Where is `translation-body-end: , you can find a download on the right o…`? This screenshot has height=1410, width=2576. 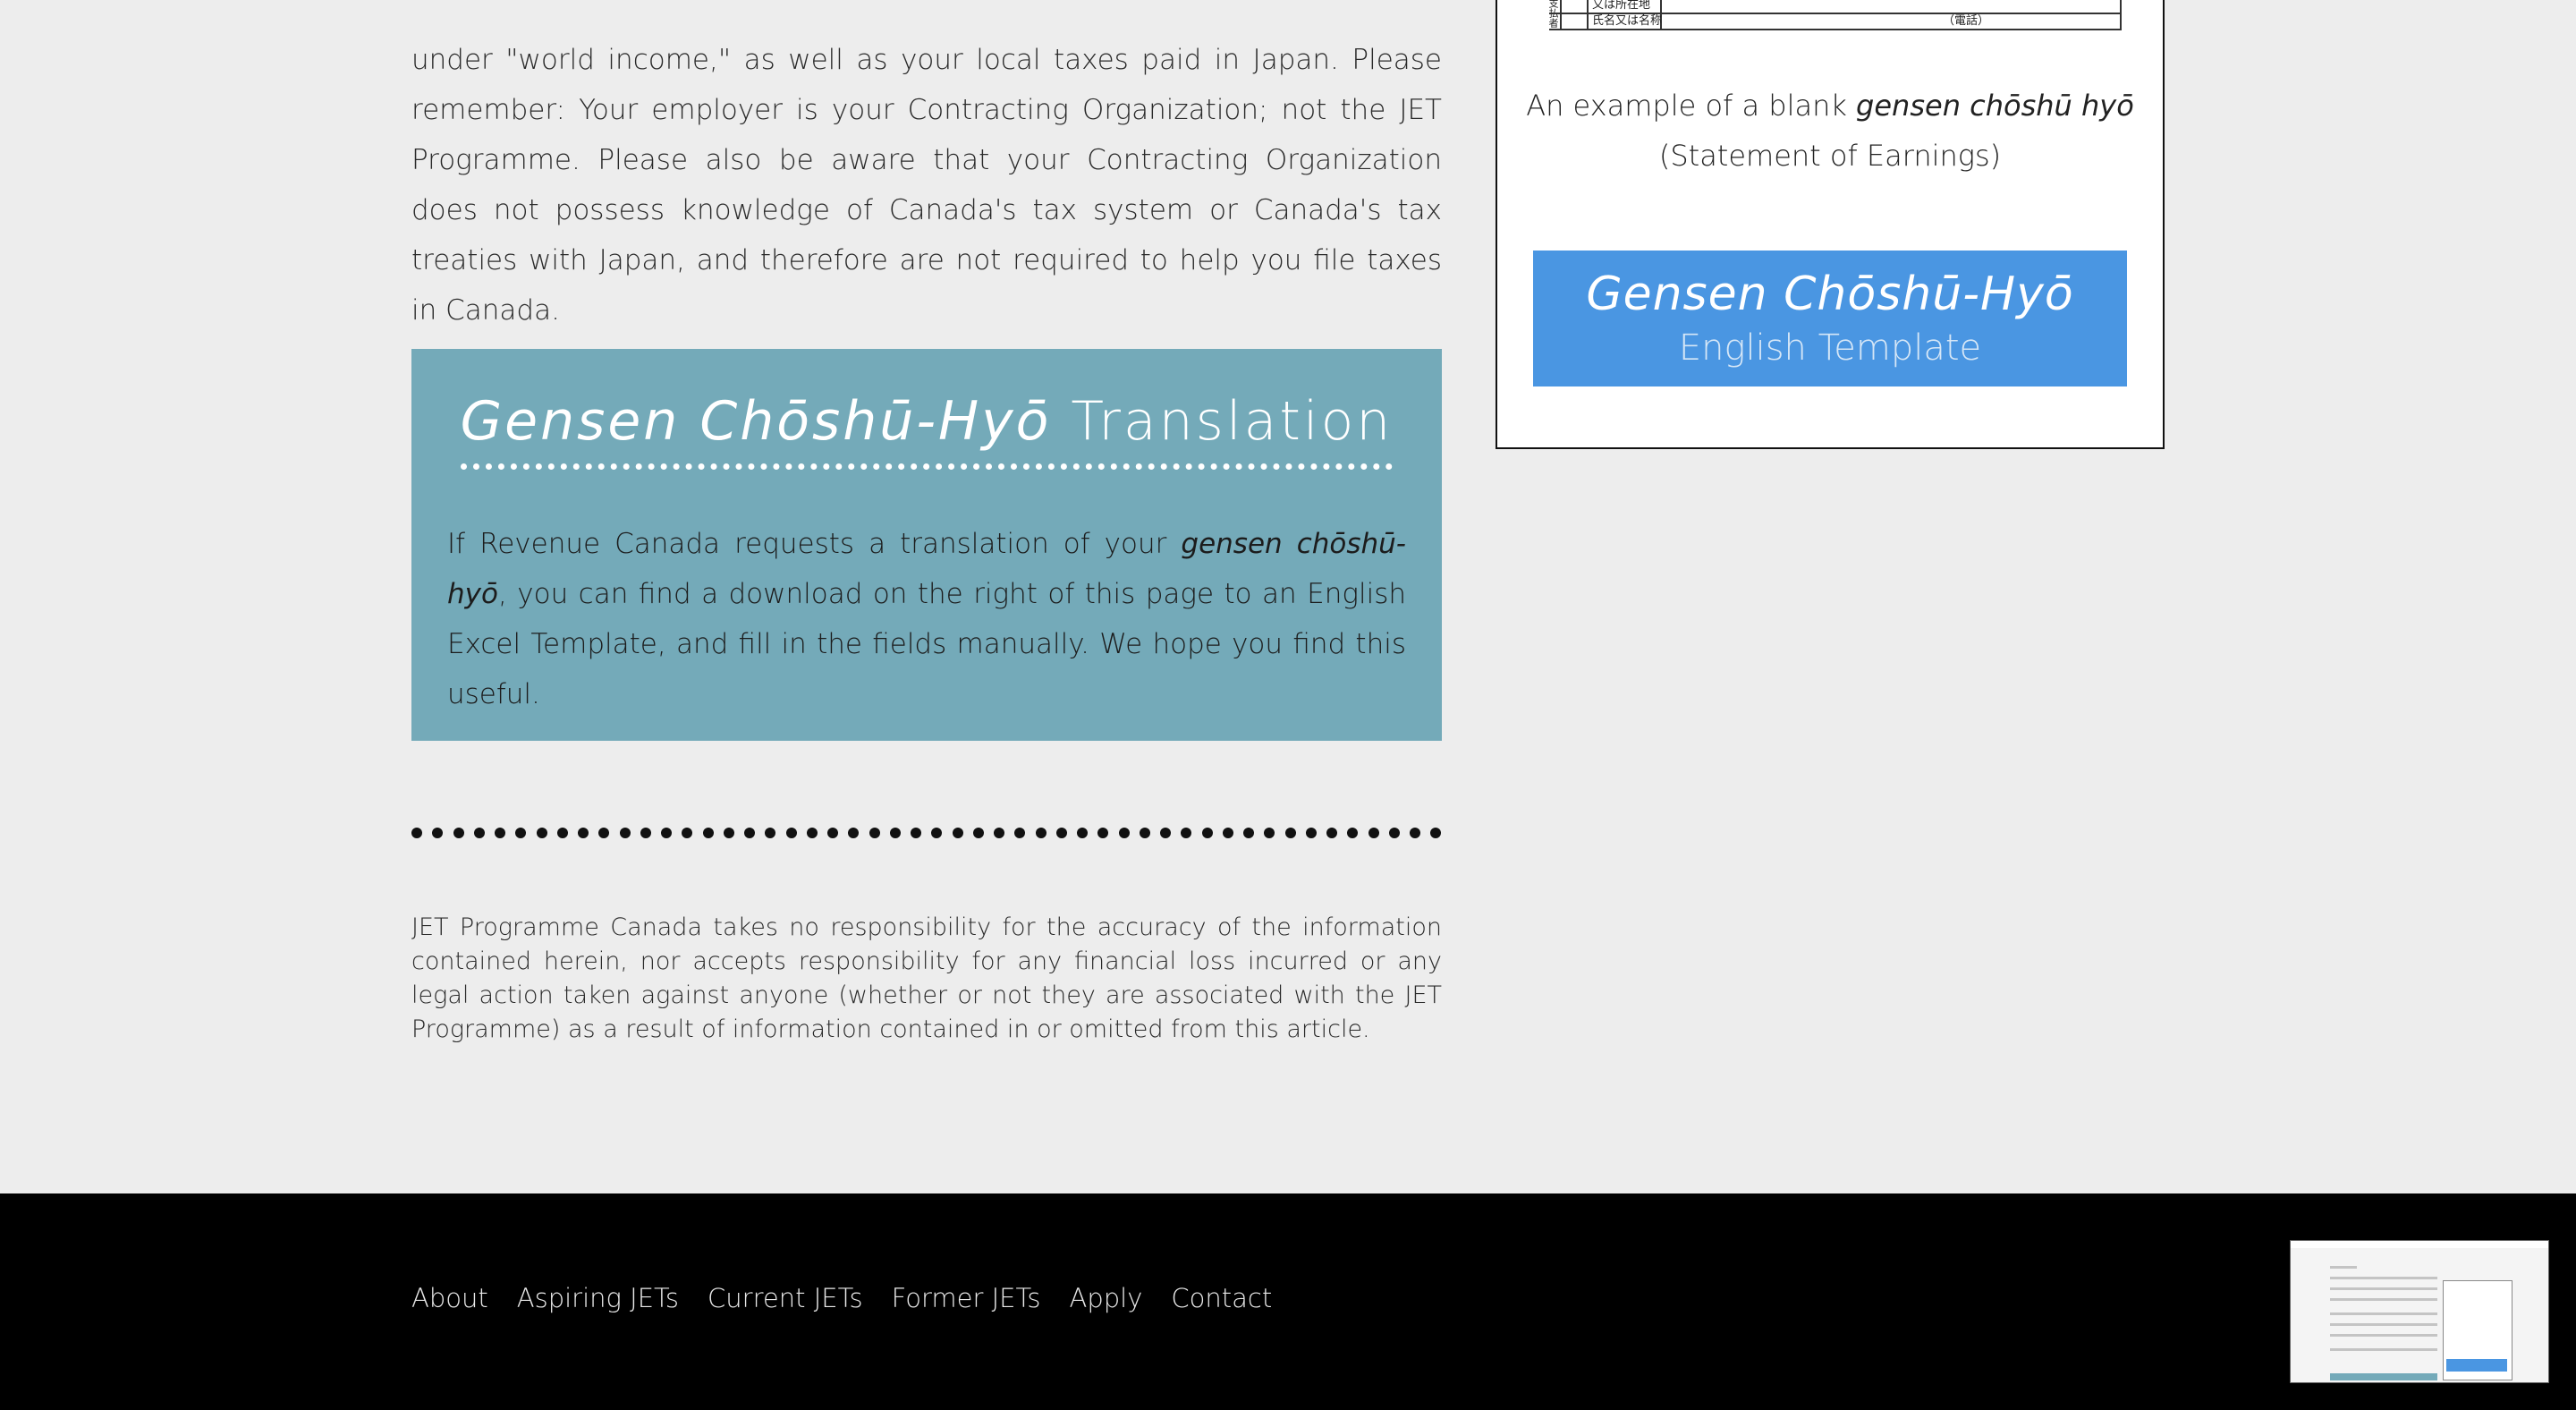
translation-body-end: , you can find a download on the right o… is located at coordinates (926, 644).